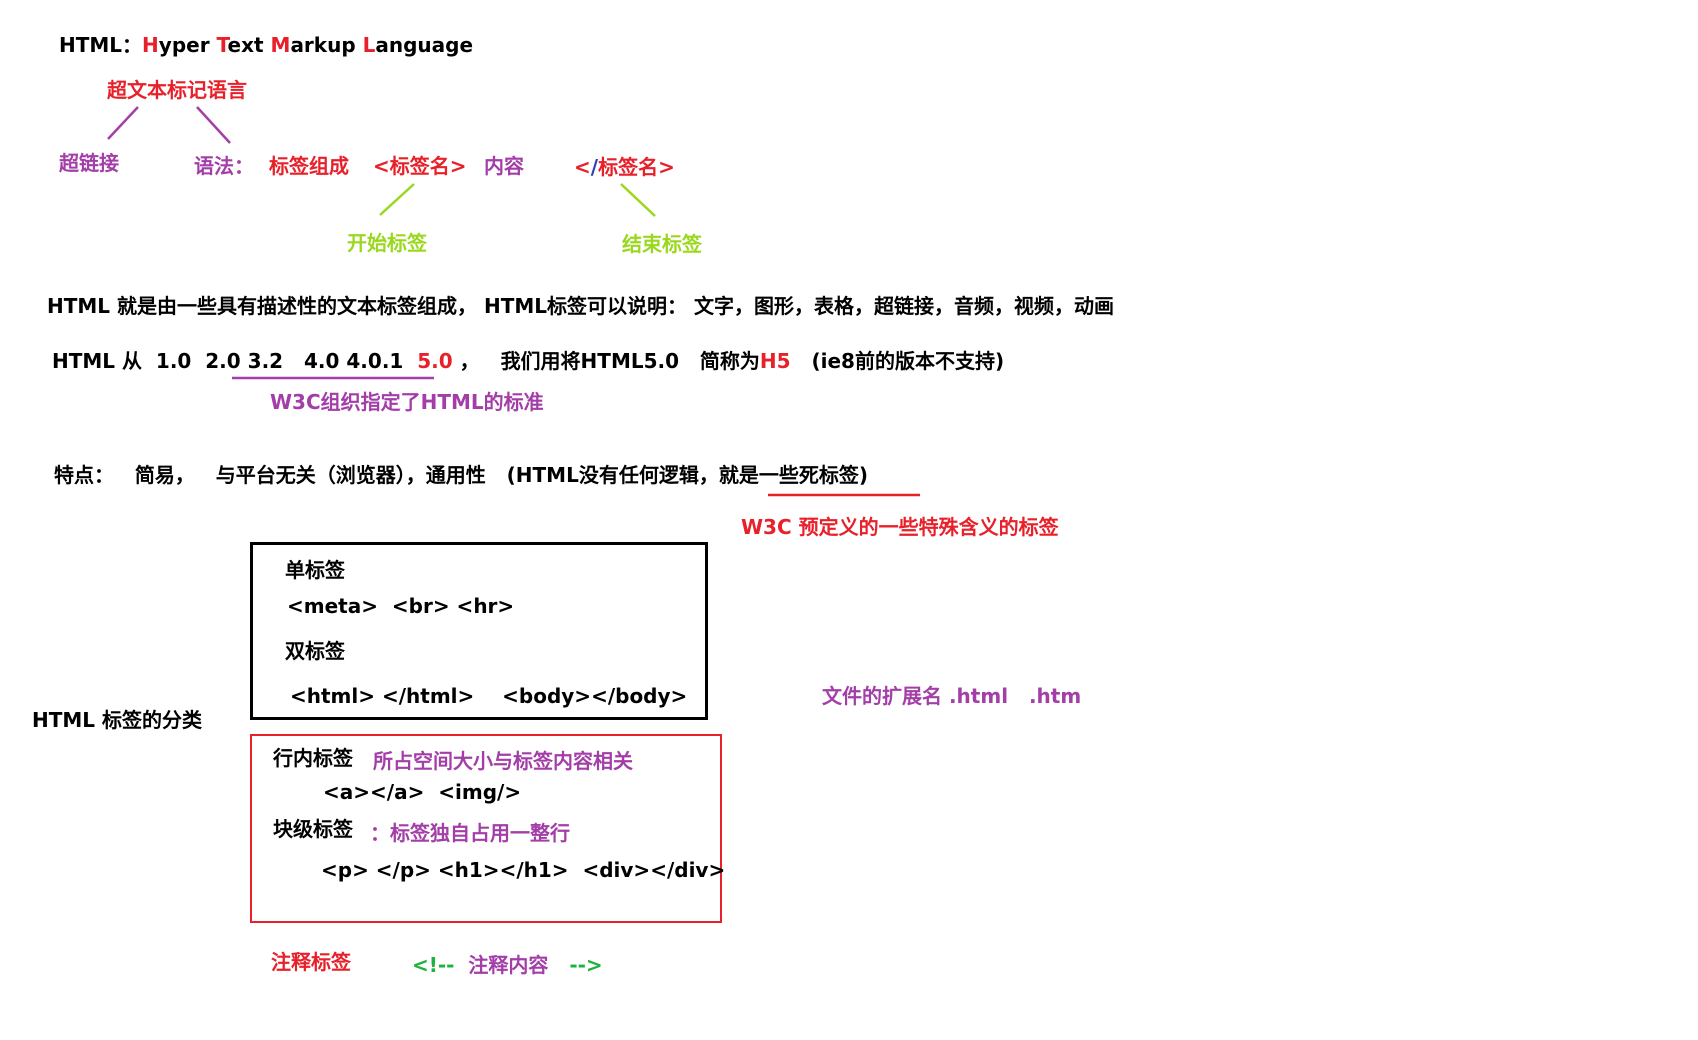  I want to click on start-tag-label: 开始标签, so click(387, 243).